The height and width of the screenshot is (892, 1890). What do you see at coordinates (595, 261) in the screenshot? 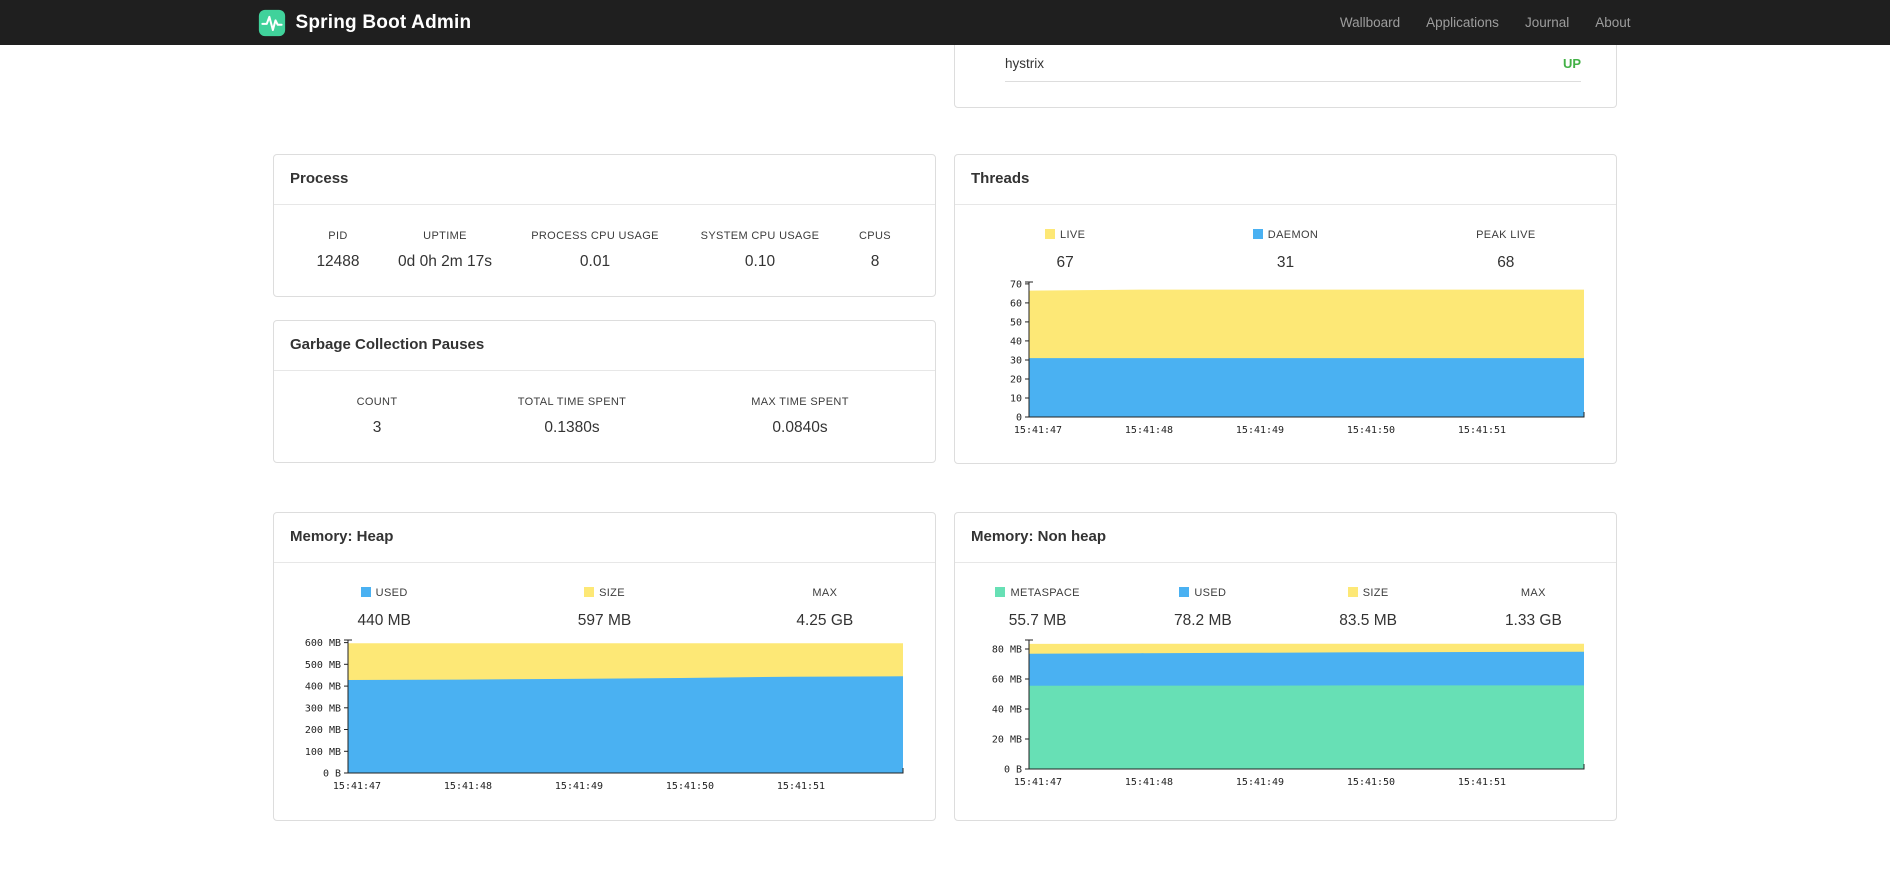
I see `metric-value: 0.01` at bounding box center [595, 261].